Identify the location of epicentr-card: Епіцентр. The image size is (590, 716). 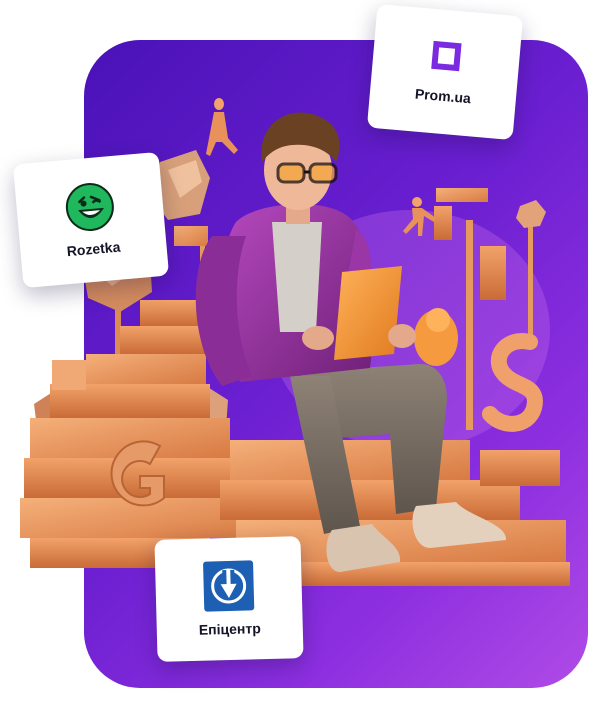
(229, 599).